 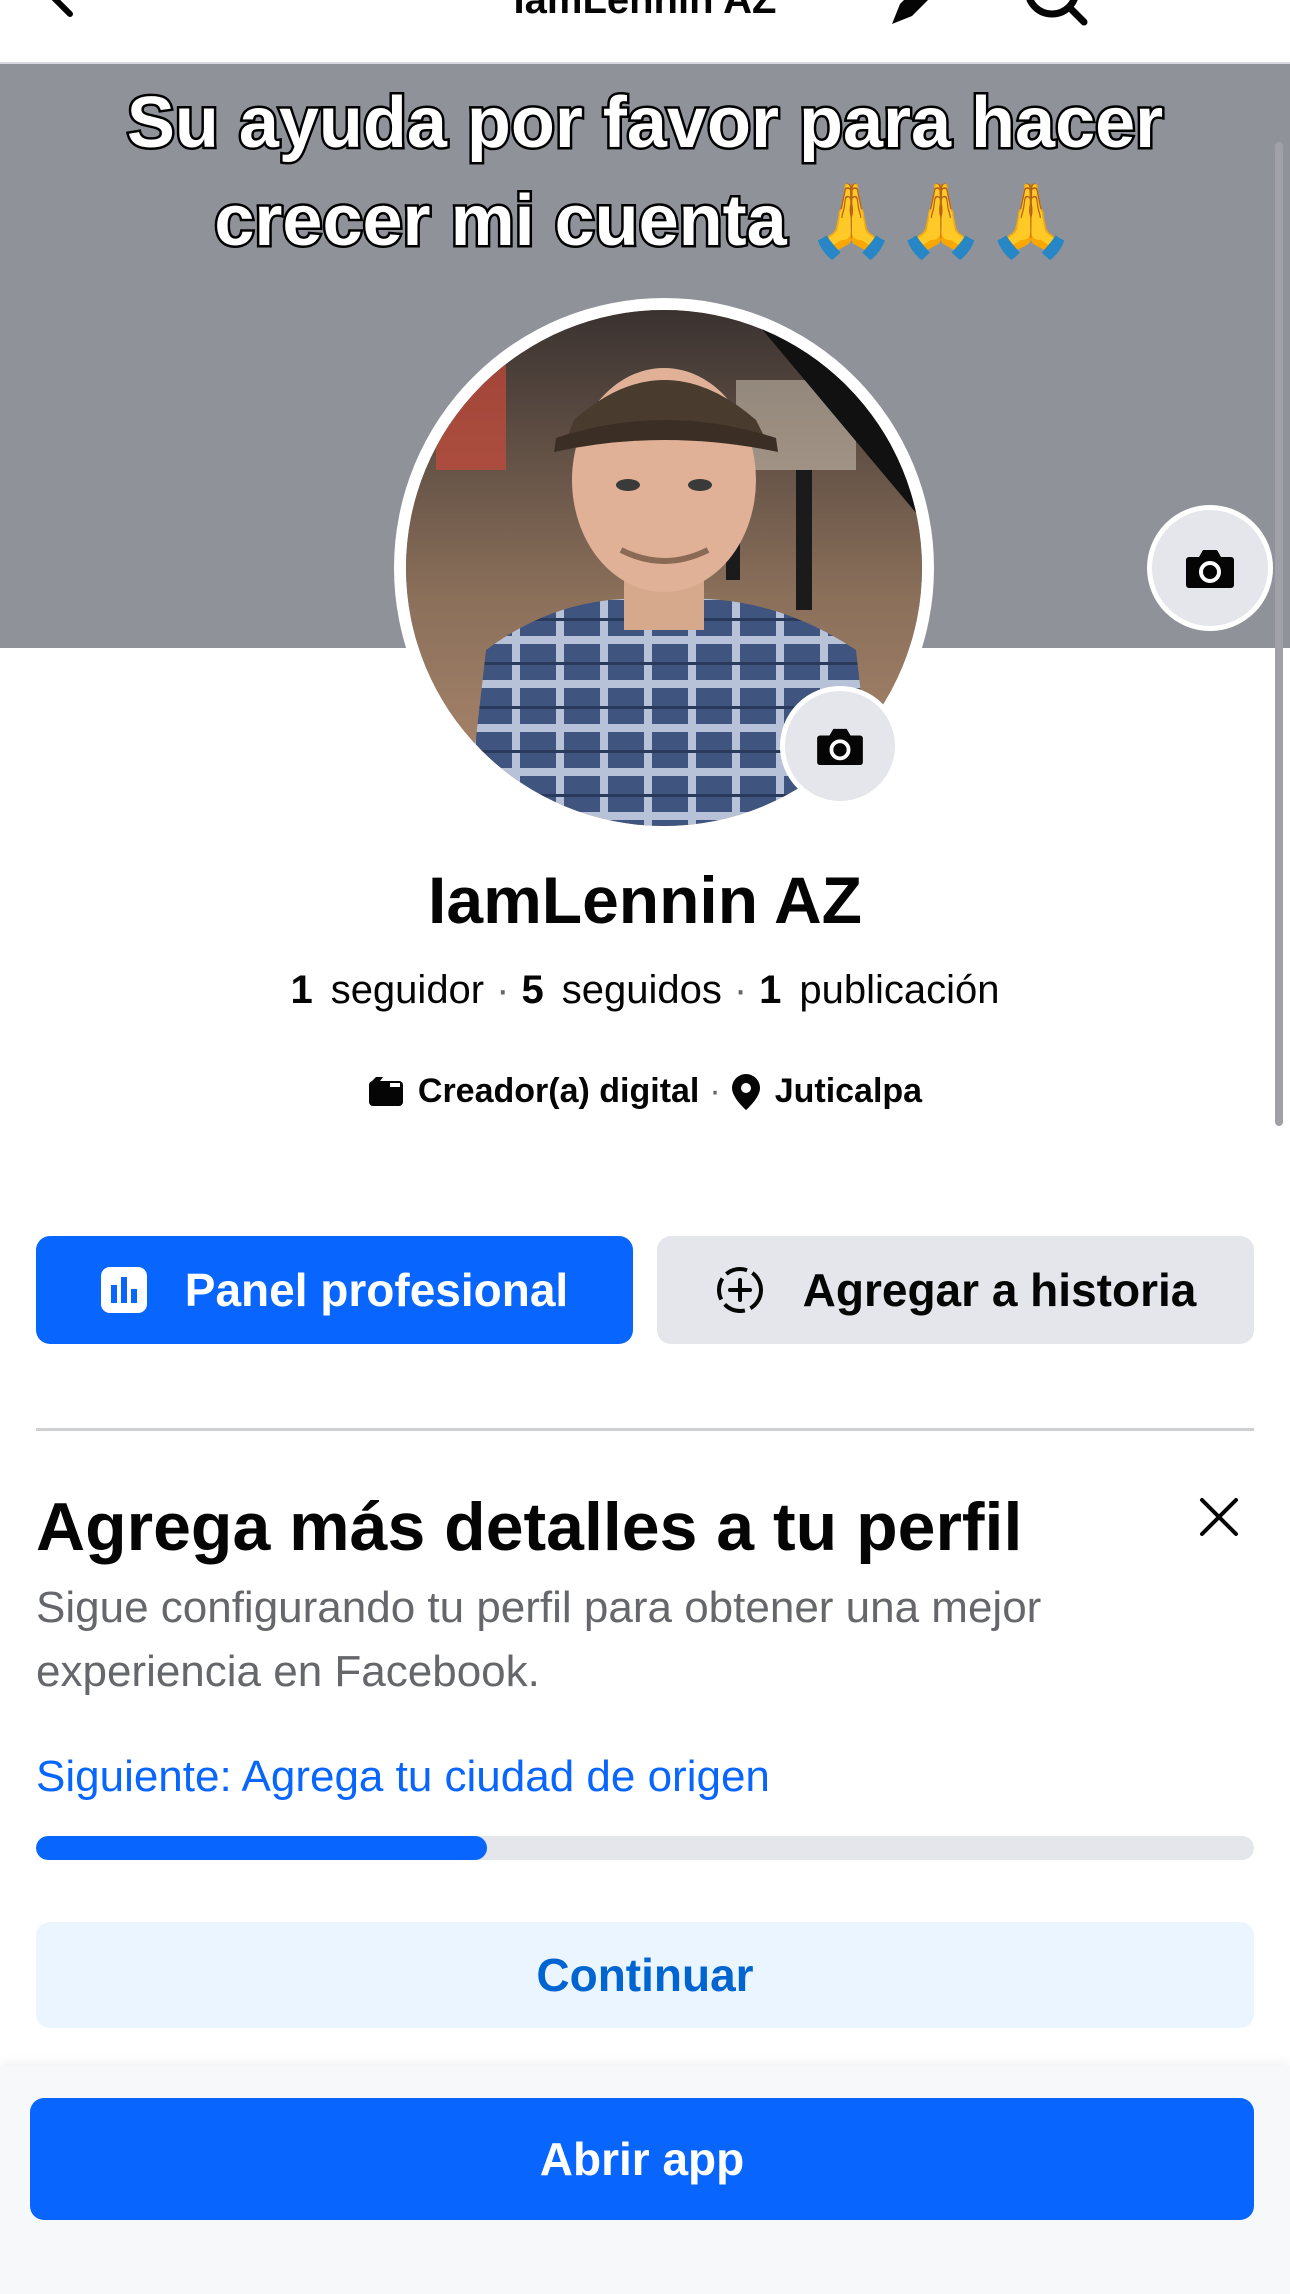 I want to click on continue-button: Continuar, so click(x=645, y=1975).